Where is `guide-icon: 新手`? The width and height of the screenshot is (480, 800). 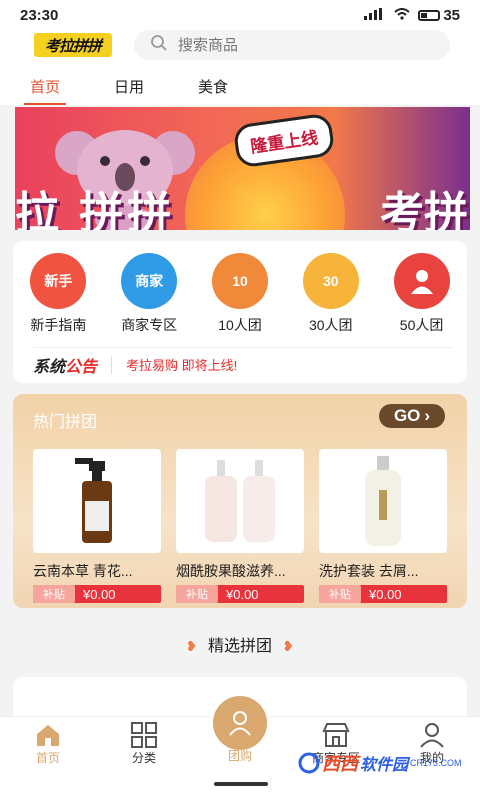 guide-icon: 新手 is located at coordinates (58, 281).